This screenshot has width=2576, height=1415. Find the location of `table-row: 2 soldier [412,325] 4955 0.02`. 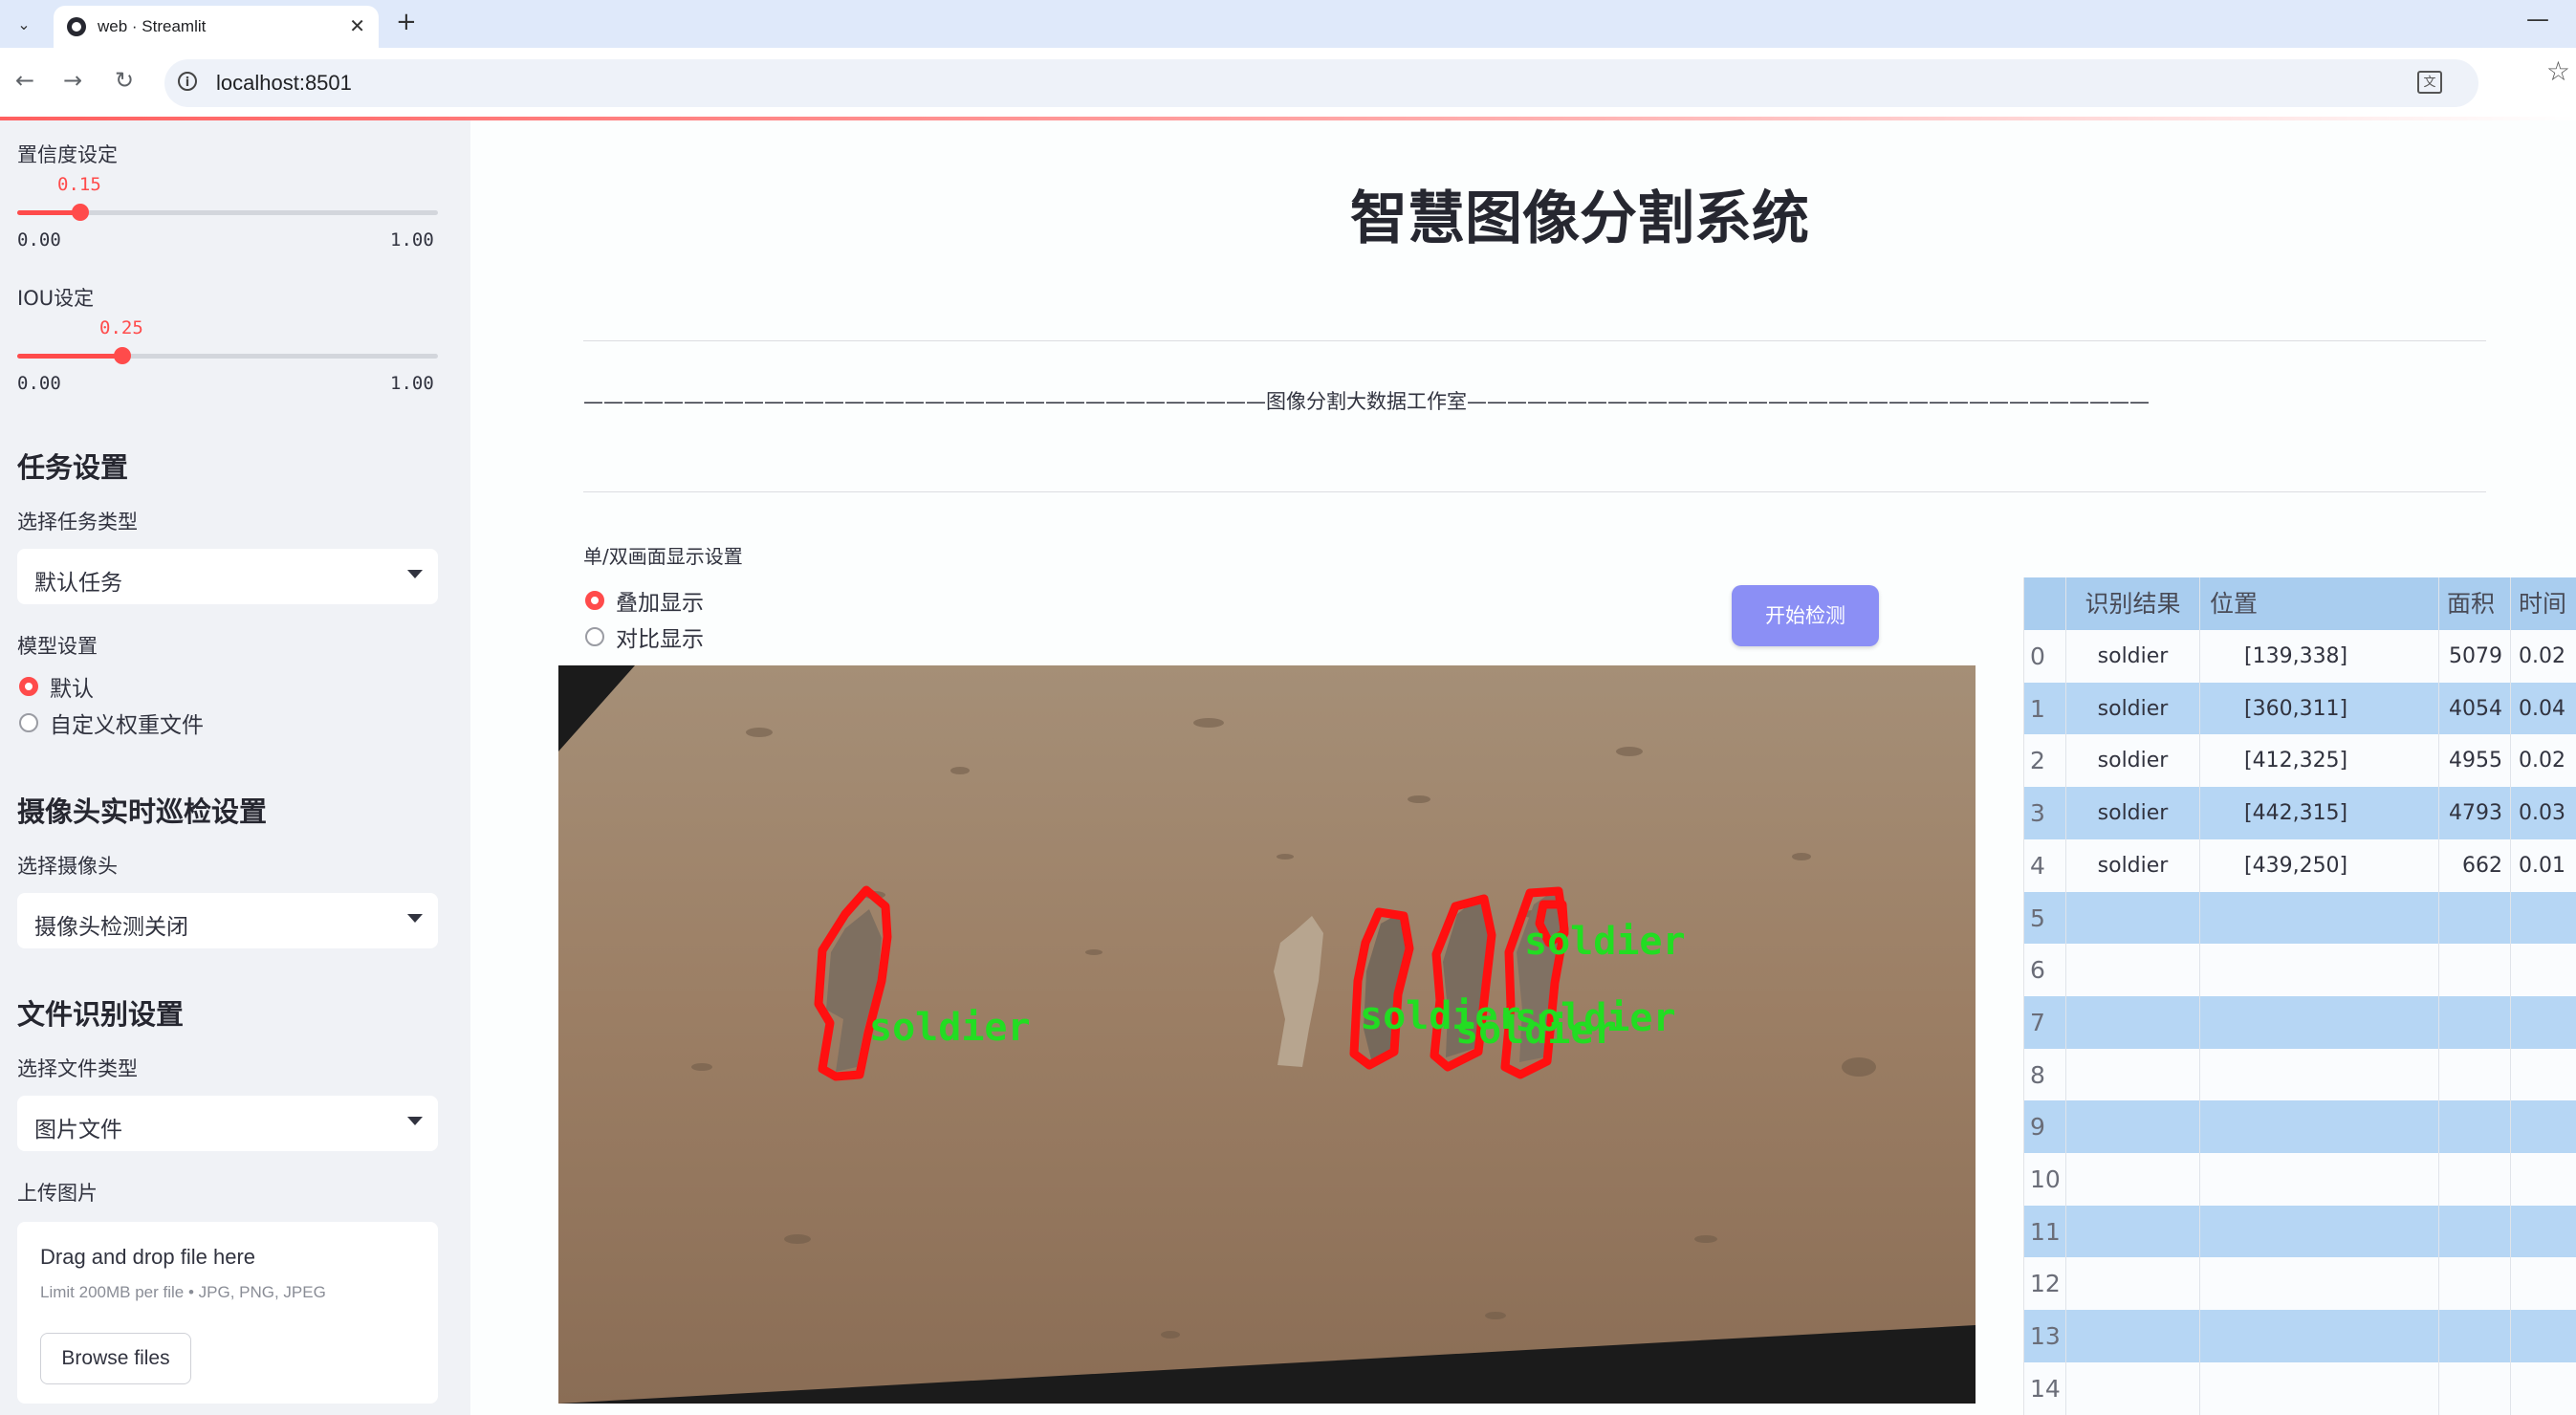

table-row: 2 soldier [412,325] 4955 0.02 is located at coordinates (2300, 761).